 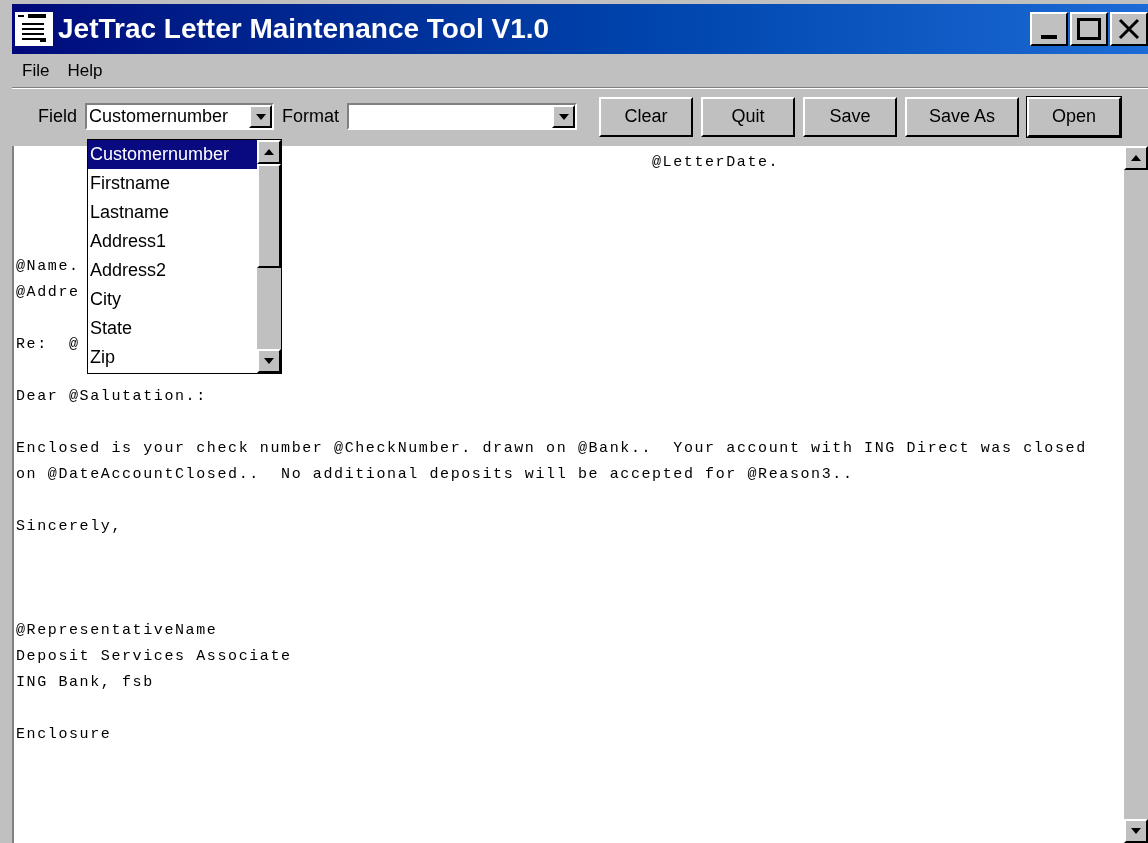 I want to click on close-button, so click(x=1129, y=29).